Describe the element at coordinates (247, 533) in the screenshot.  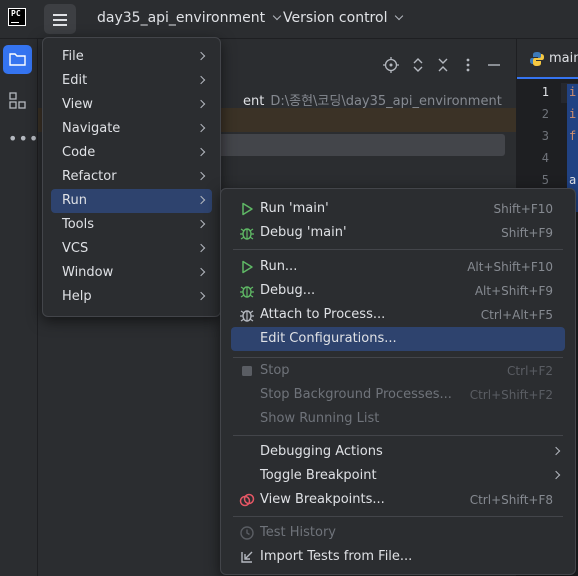
I see `history-icon` at that location.